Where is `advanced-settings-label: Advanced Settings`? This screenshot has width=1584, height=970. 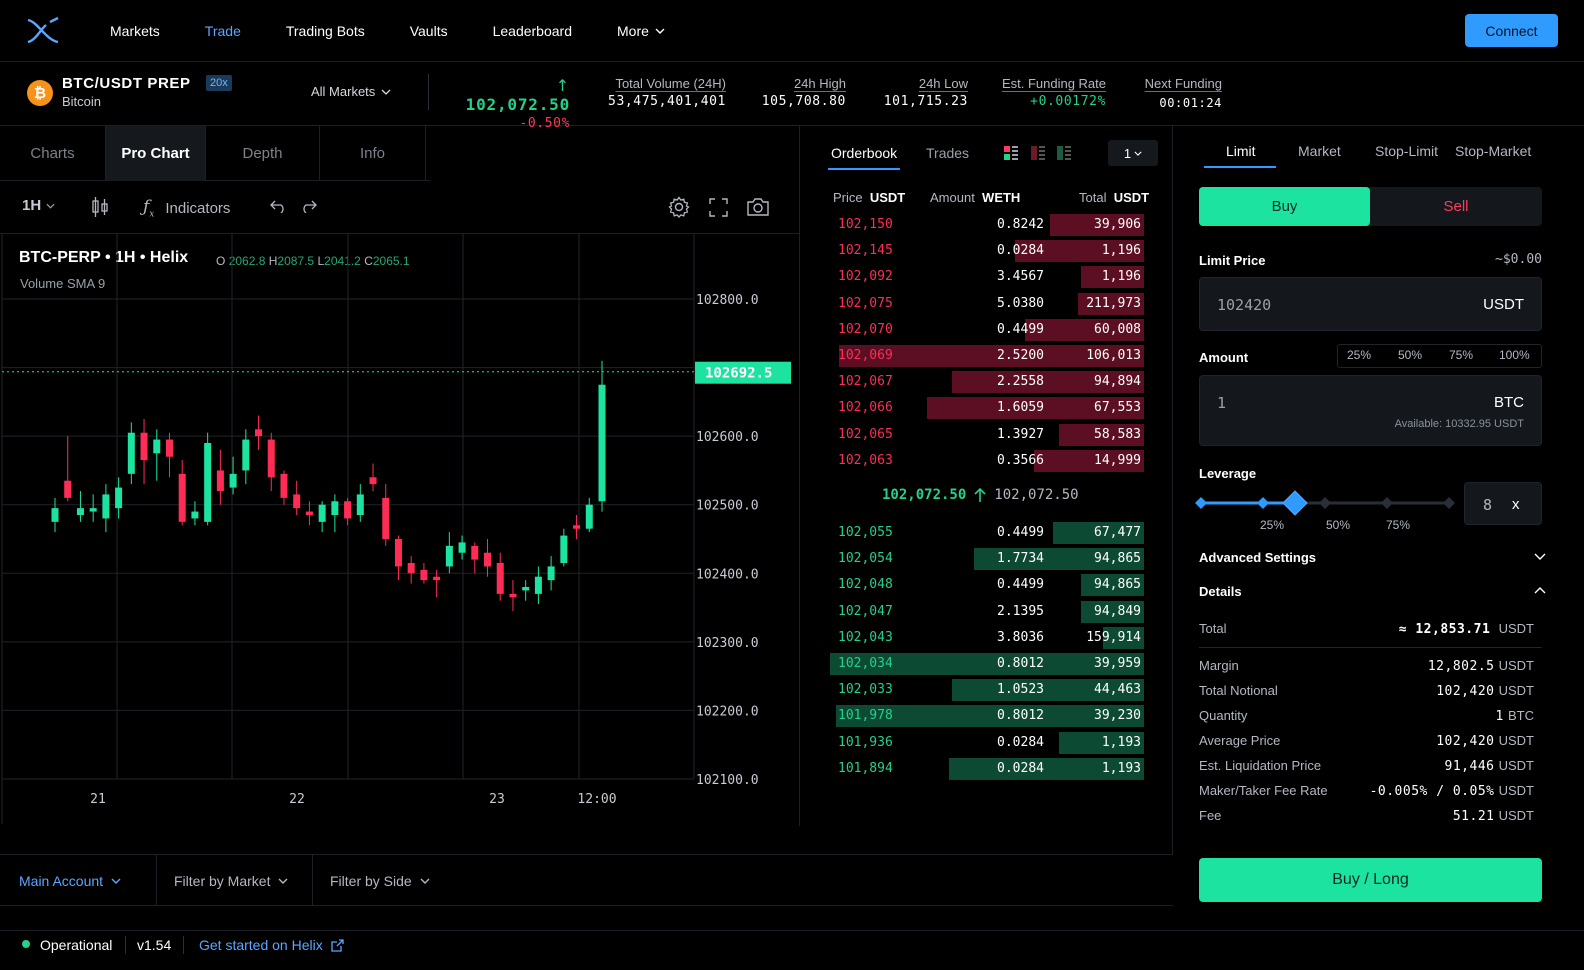 advanced-settings-label: Advanced Settings is located at coordinates (1257, 557).